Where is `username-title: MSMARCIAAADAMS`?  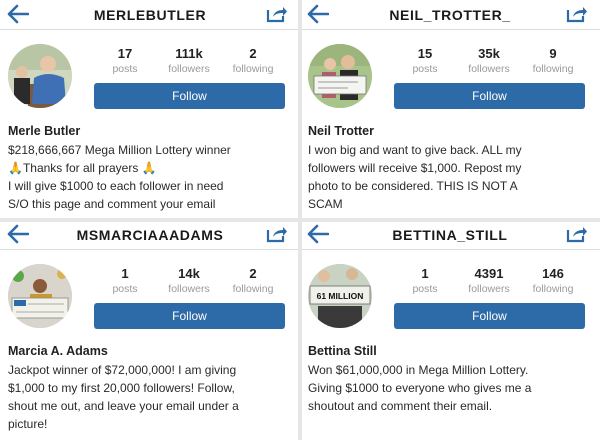 username-title: MSMARCIAAADAMS is located at coordinates (150, 235).